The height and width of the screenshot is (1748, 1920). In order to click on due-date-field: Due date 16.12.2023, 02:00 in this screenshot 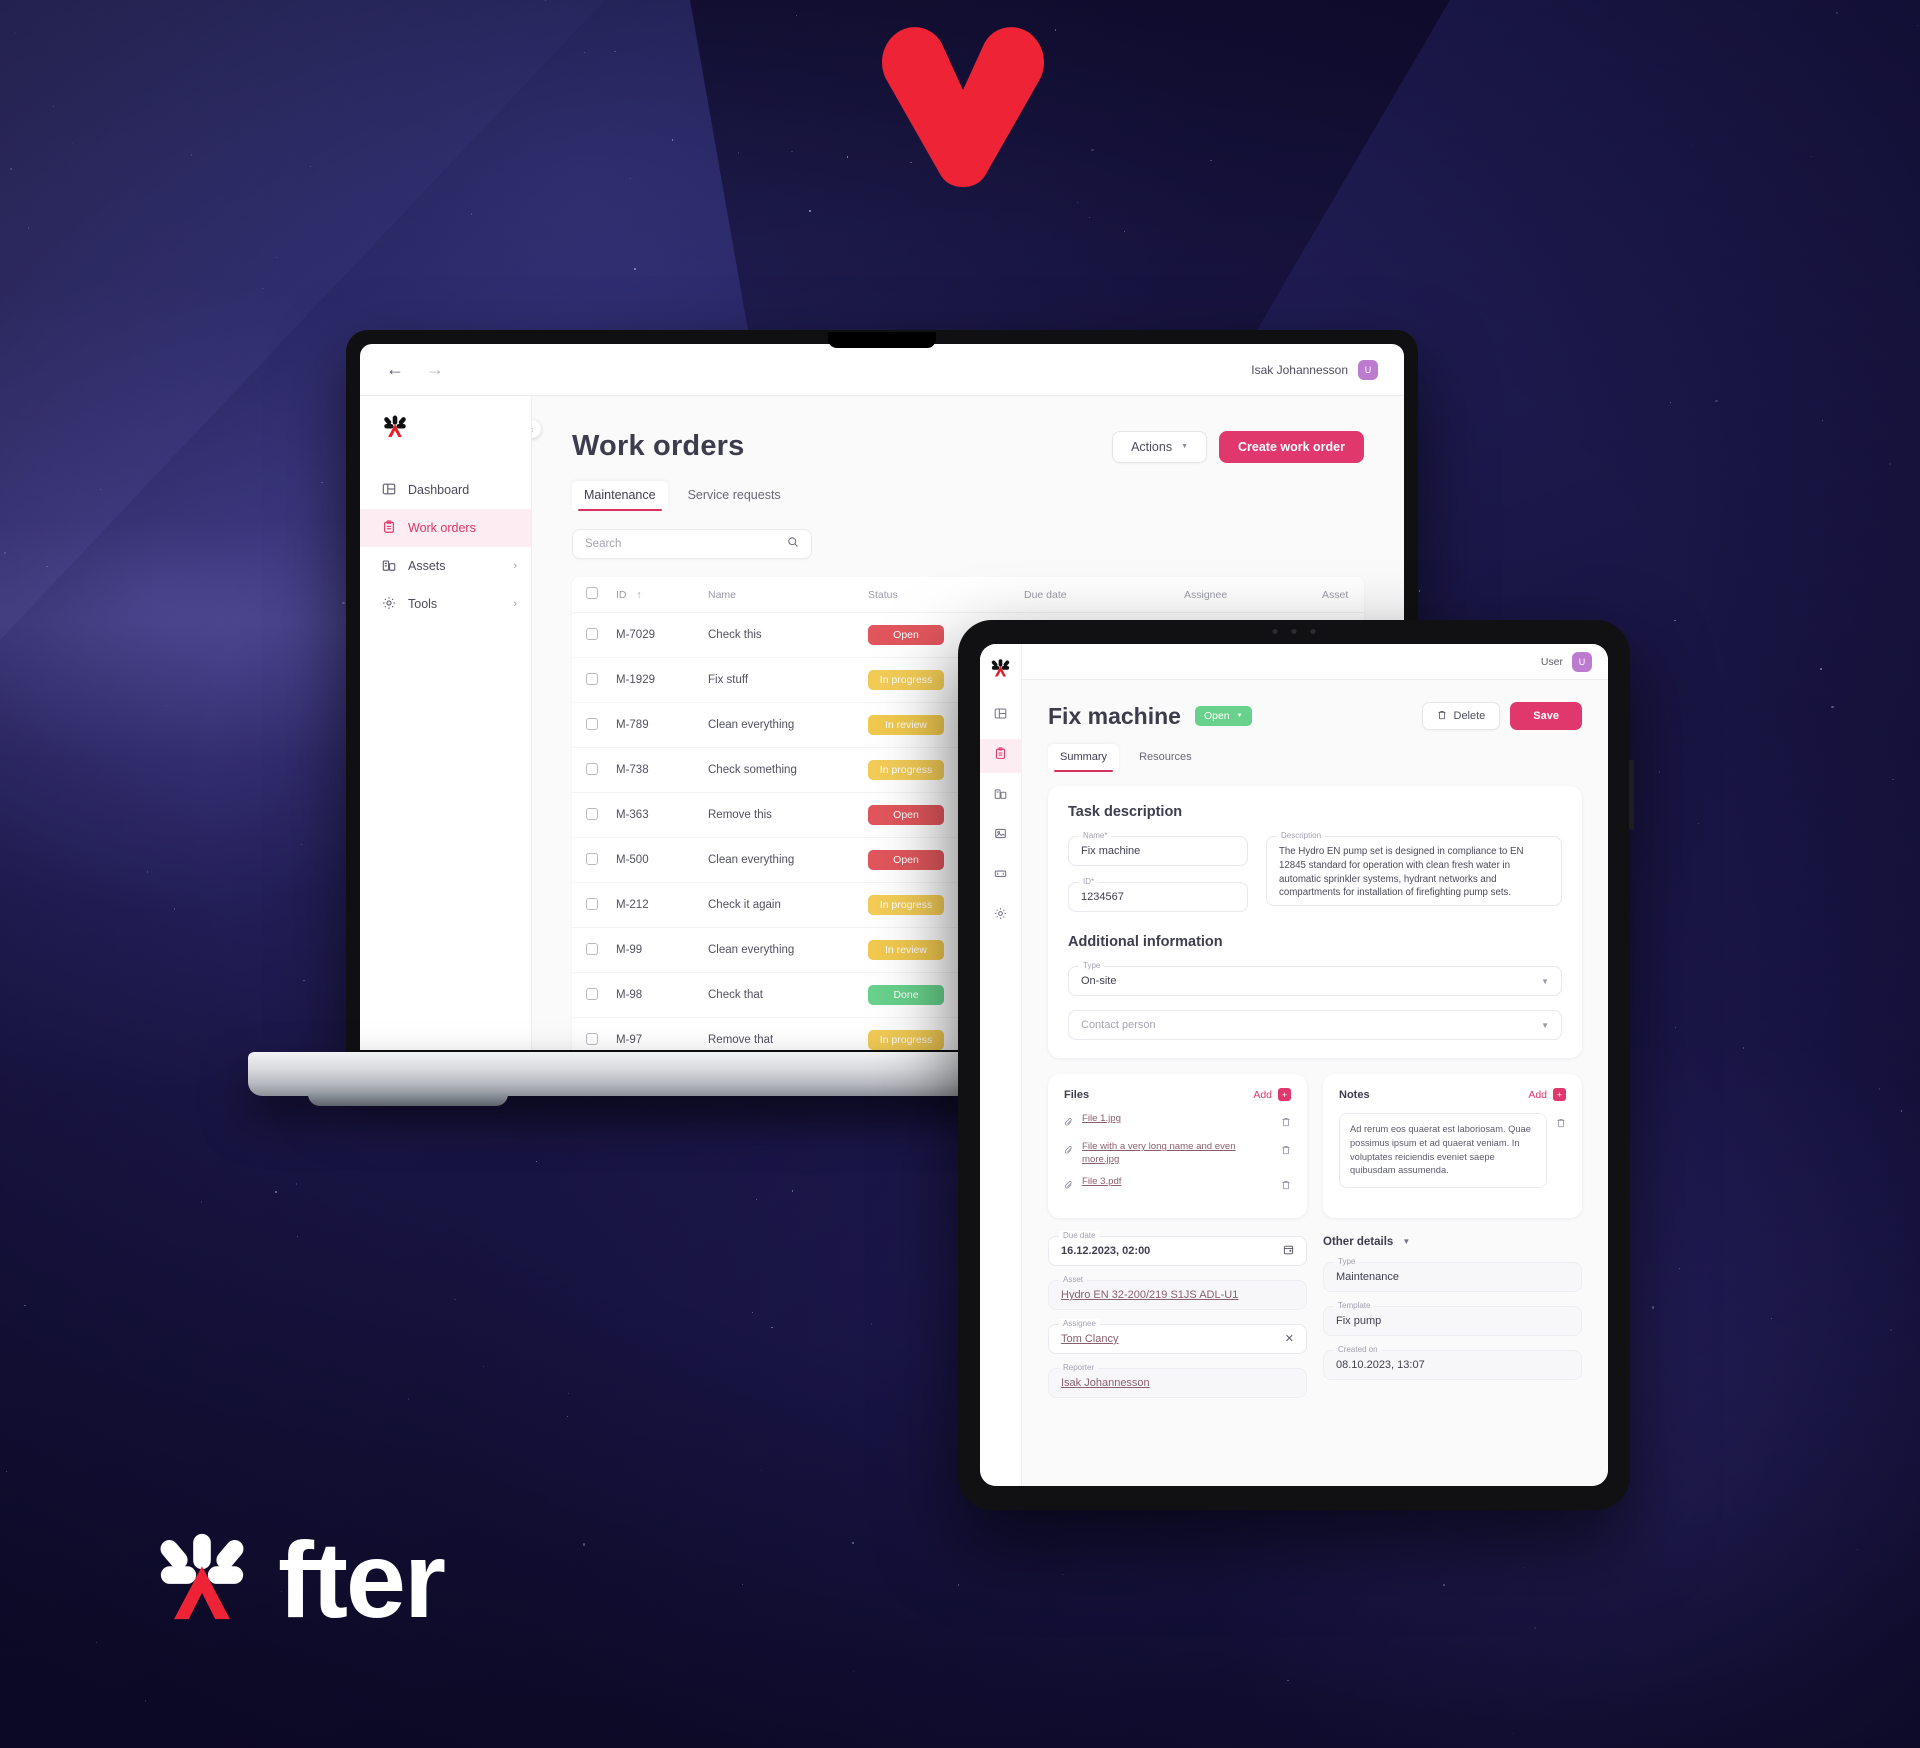, I will do `click(1177, 1248)`.